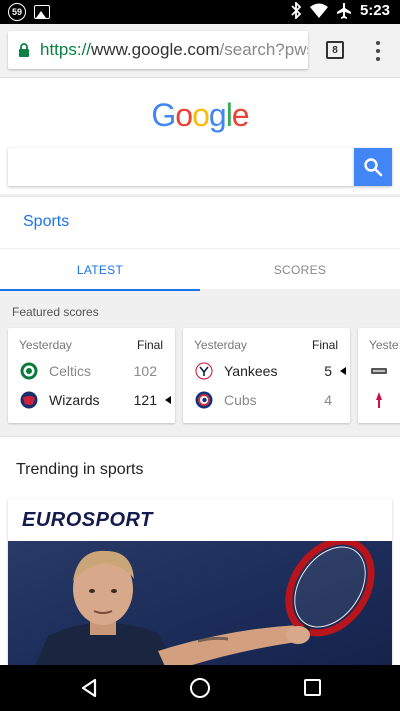 This screenshot has height=711, width=400. What do you see at coordinates (29, 400) in the screenshot?
I see `wizards-logo-icon` at bounding box center [29, 400].